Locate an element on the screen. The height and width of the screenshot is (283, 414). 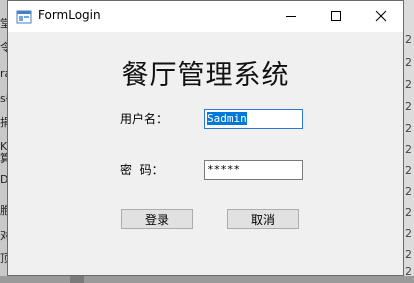
close-button is located at coordinates (380, 16).